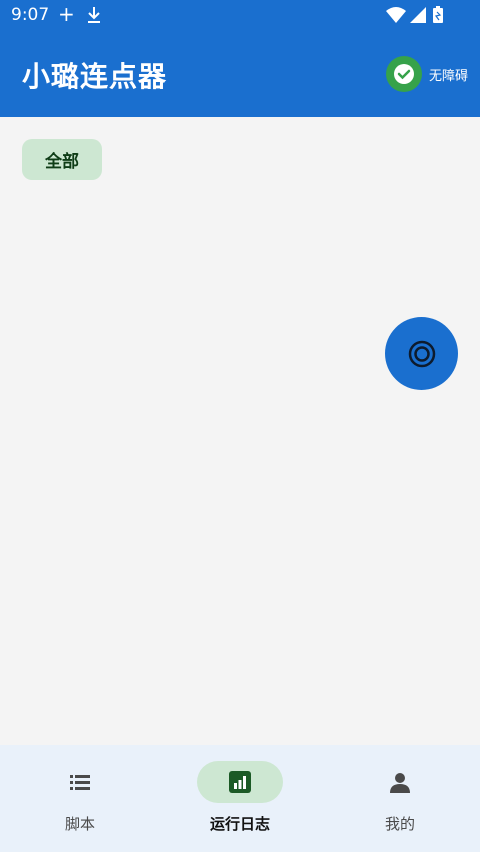  Describe the element at coordinates (418, 15) in the screenshot. I see `signal-icon` at that location.